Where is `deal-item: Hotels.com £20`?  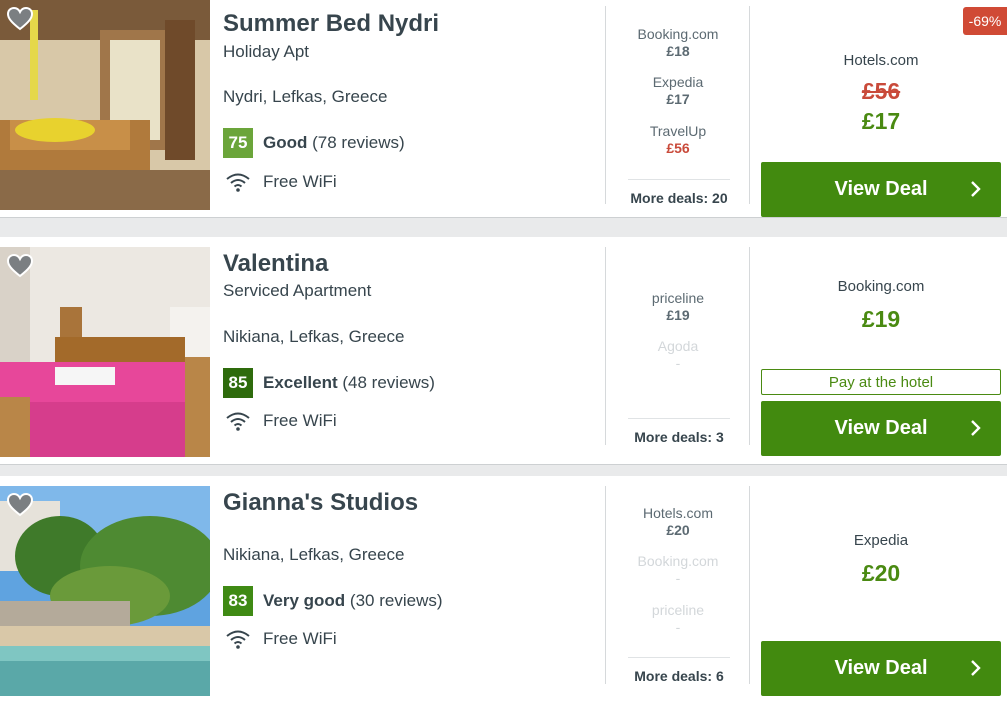 deal-item: Hotels.com £20 is located at coordinates (678, 521).